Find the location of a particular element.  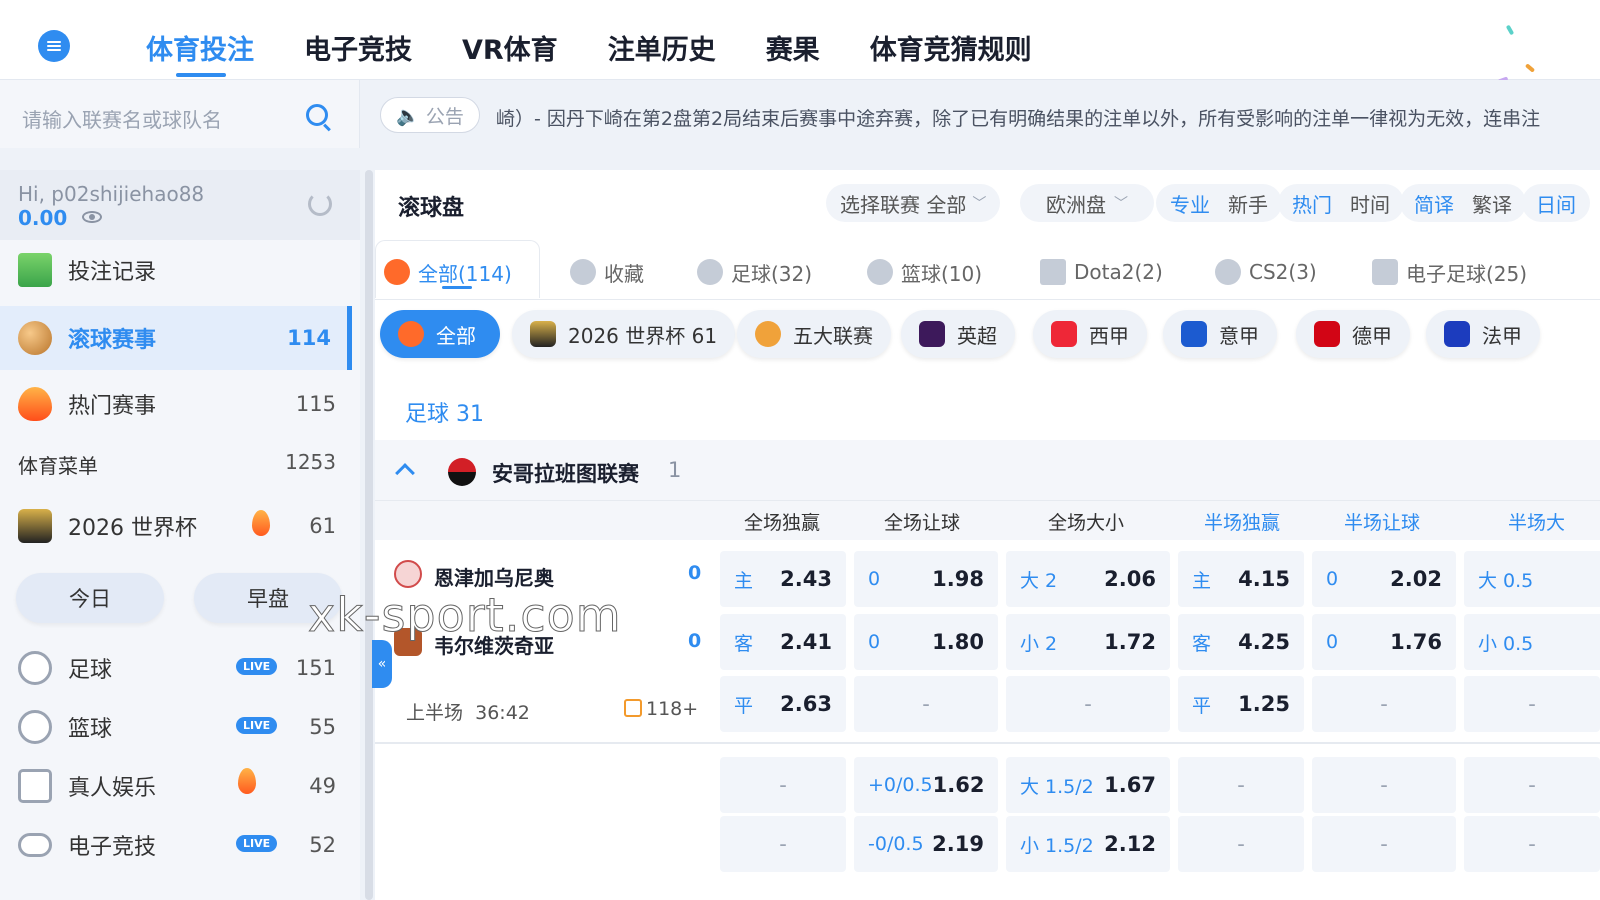

menu-icon is located at coordinates (54, 46).